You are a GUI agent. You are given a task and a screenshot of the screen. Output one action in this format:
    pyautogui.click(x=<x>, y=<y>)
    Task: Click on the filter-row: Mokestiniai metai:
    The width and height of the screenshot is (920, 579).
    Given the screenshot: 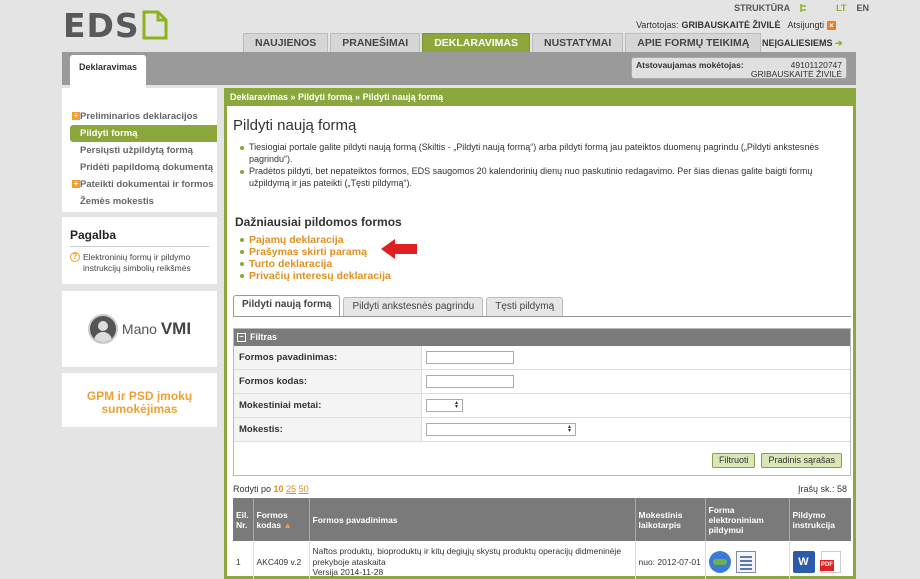 What is the action you would take?
    pyautogui.click(x=542, y=406)
    